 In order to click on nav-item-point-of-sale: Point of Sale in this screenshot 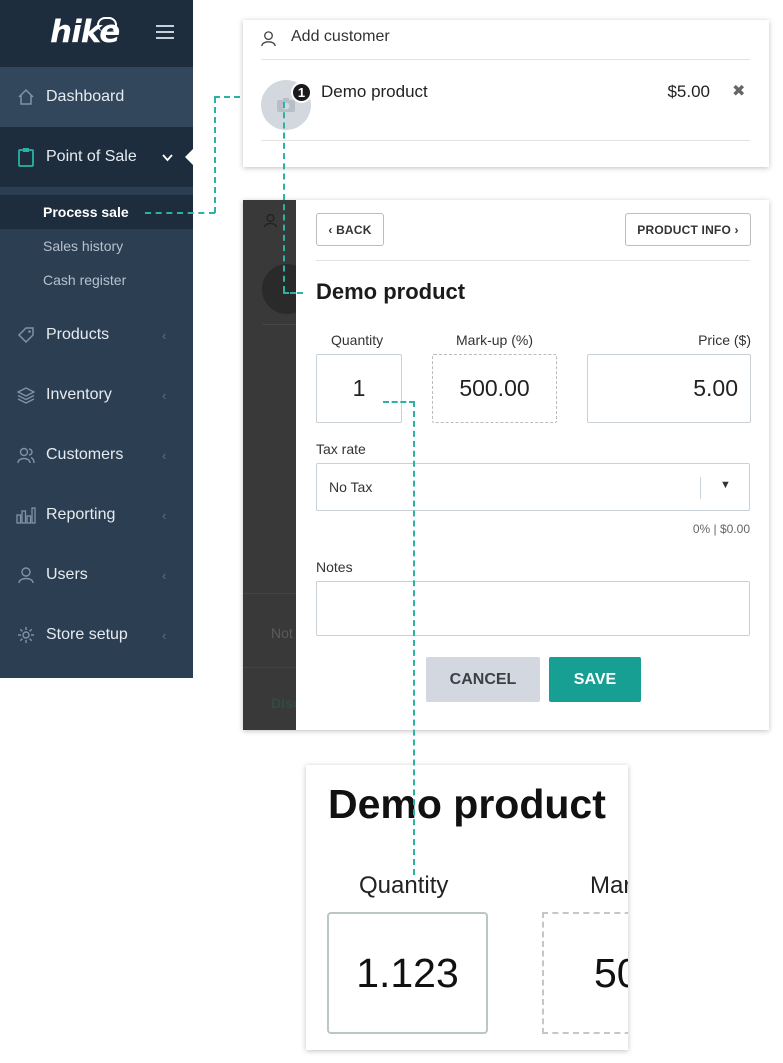, I will do `click(96, 157)`.